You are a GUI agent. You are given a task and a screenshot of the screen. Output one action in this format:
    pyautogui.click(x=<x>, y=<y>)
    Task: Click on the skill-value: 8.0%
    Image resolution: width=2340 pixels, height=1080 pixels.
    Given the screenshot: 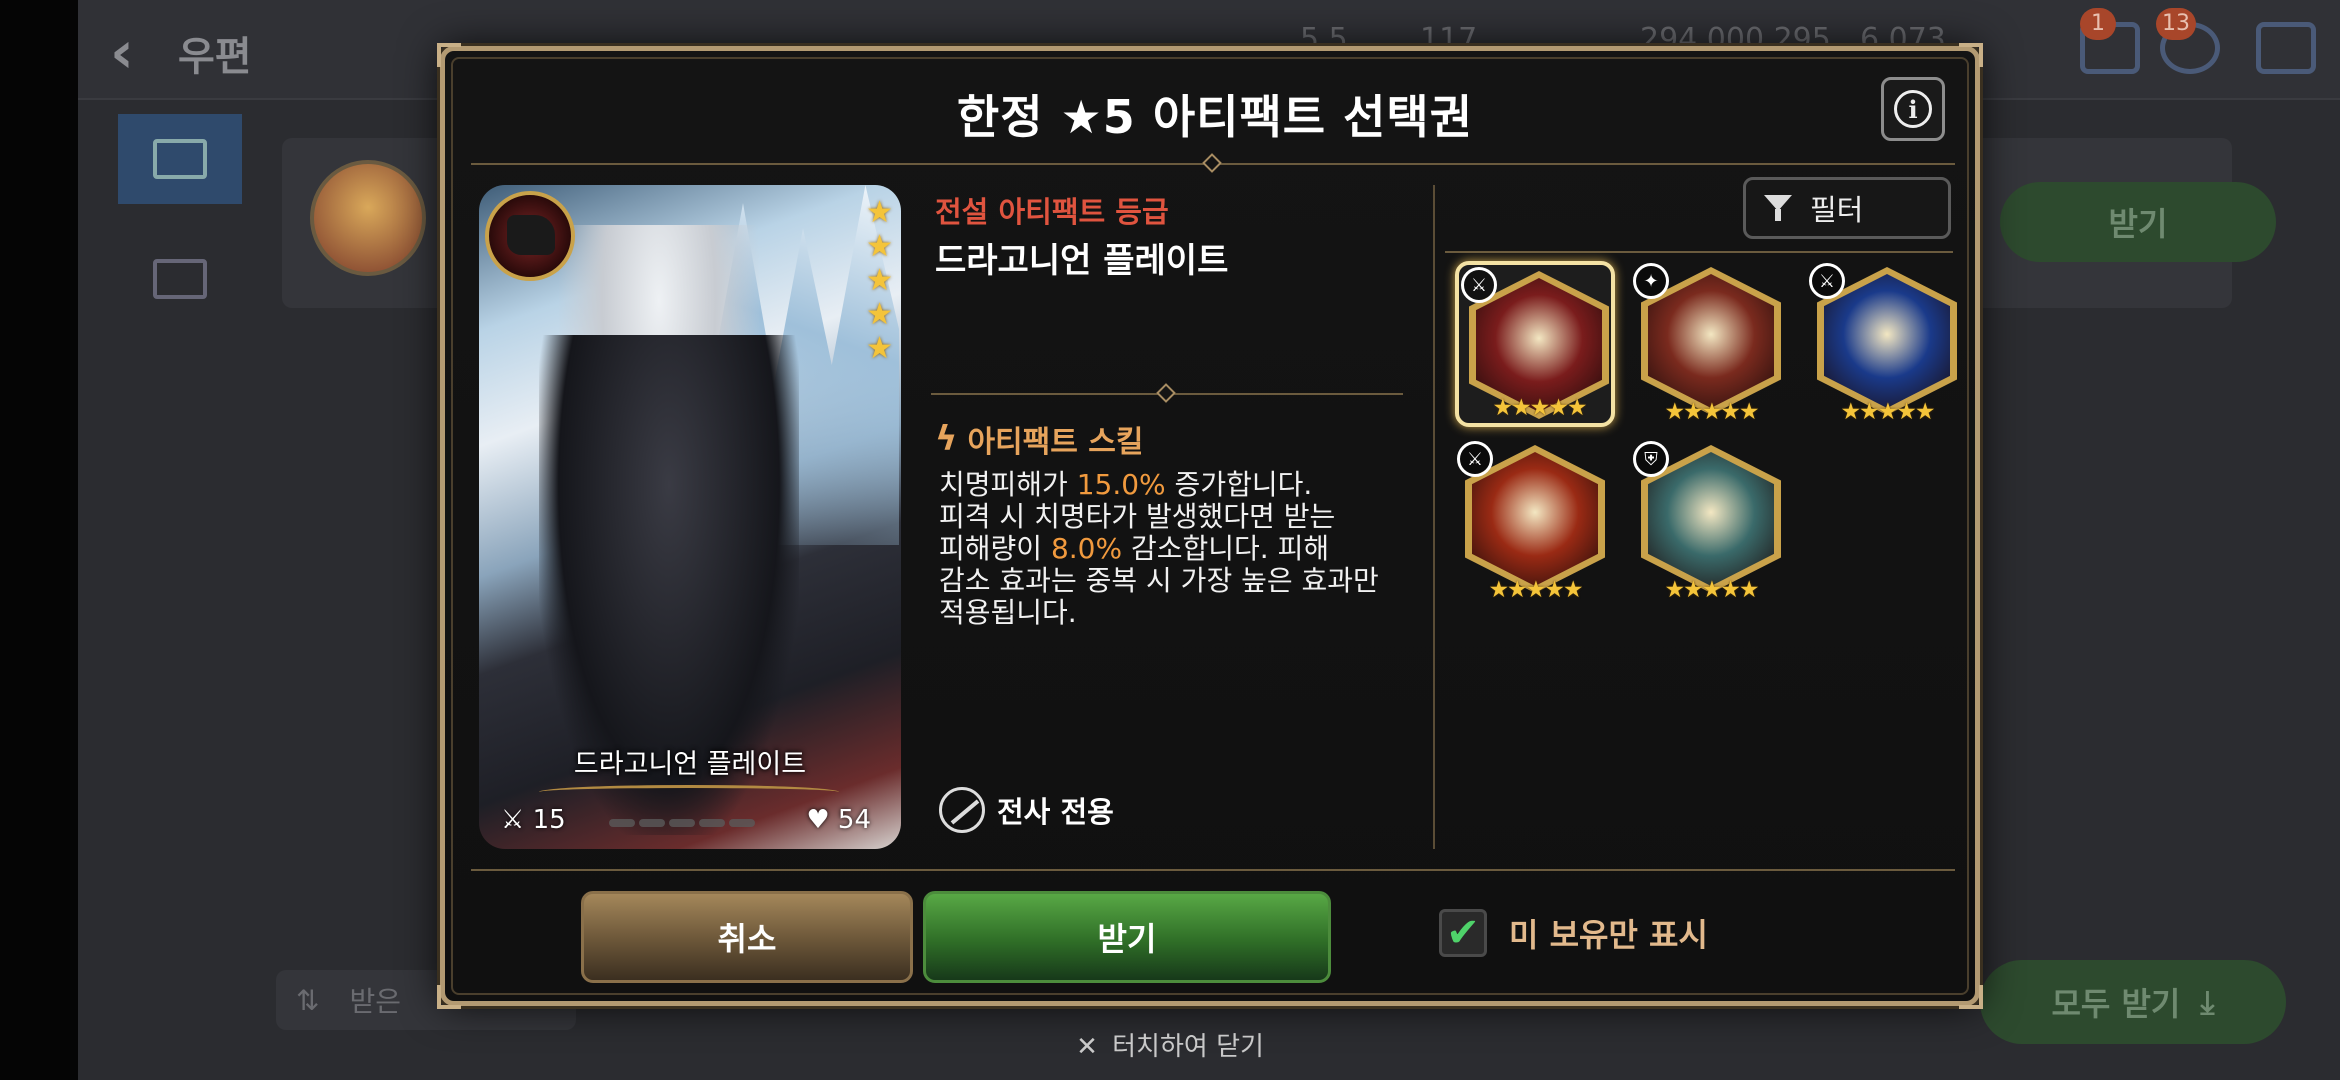 What is the action you would take?
    pyautogui.click(x=1086, y=548)
    